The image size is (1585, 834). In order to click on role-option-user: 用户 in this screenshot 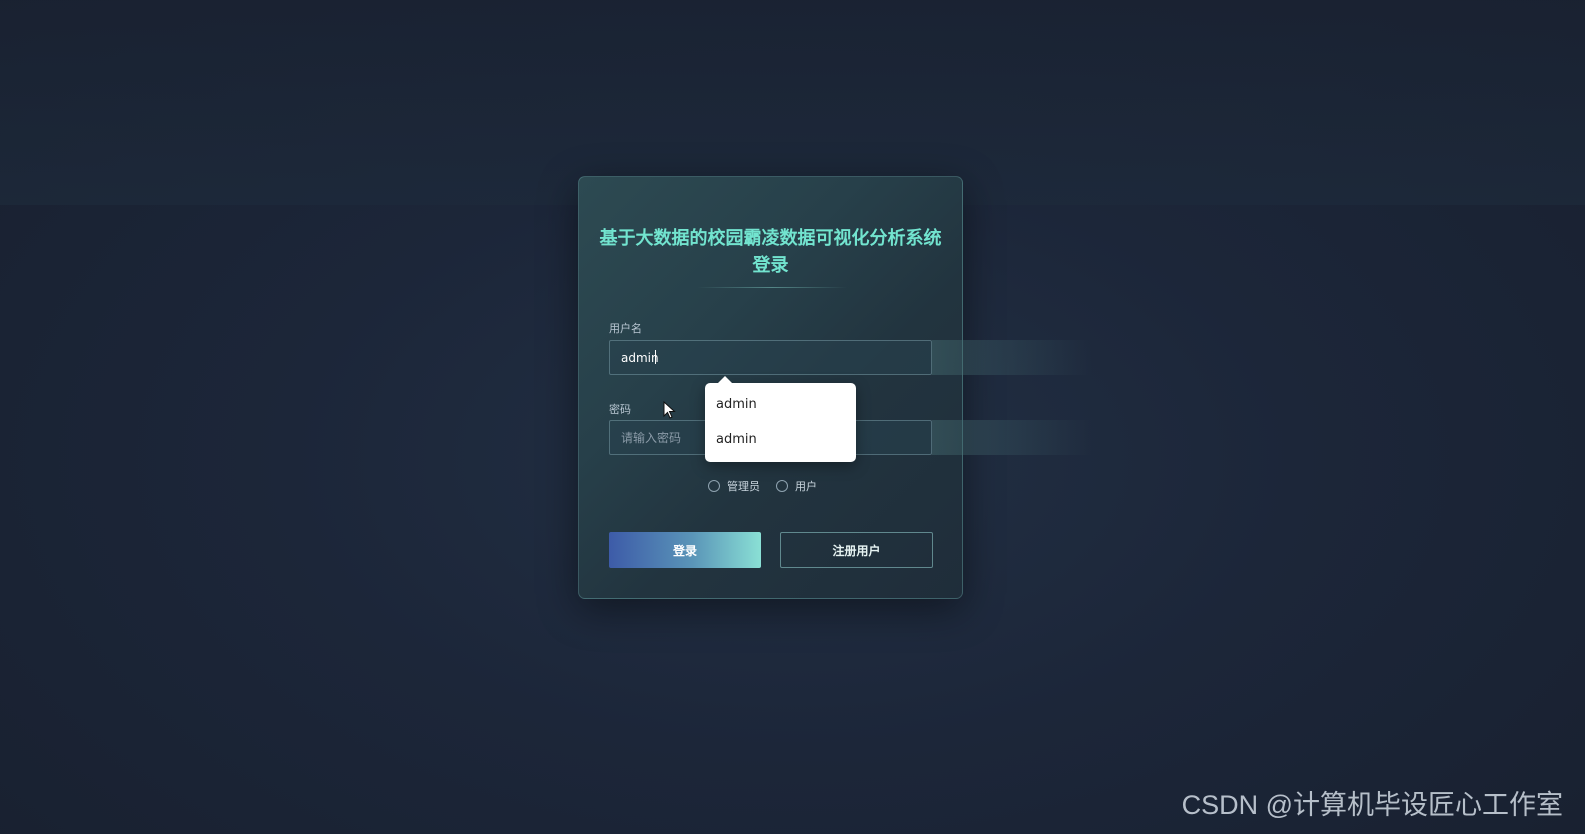, I will do `click(796, 486)`.